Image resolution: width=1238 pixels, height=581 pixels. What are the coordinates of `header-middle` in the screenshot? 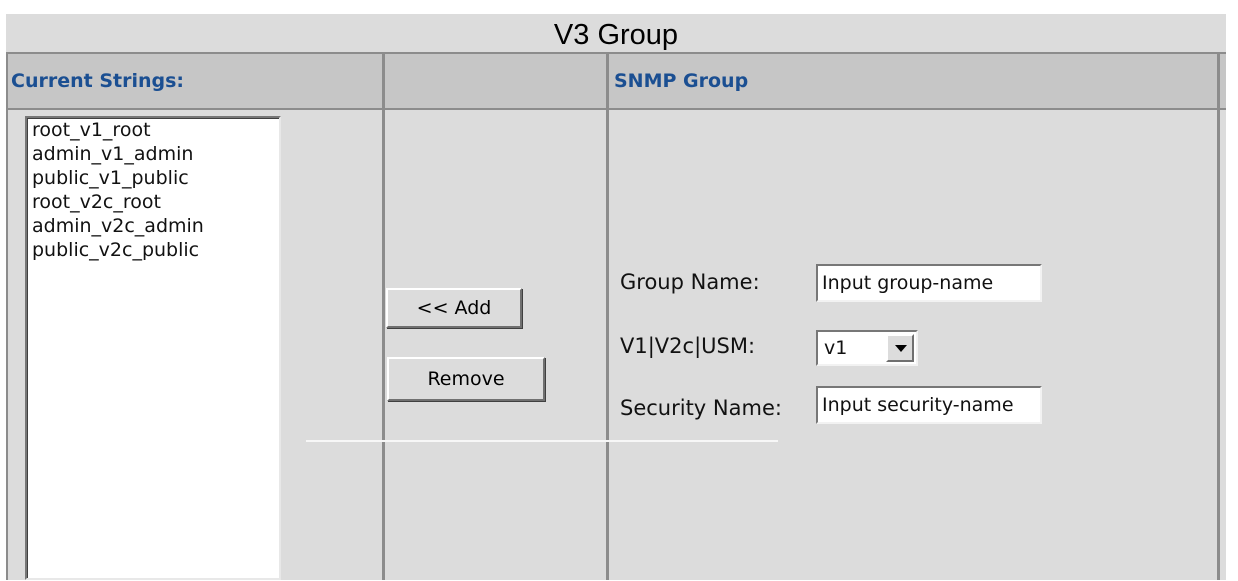 It's located at (495, 81).